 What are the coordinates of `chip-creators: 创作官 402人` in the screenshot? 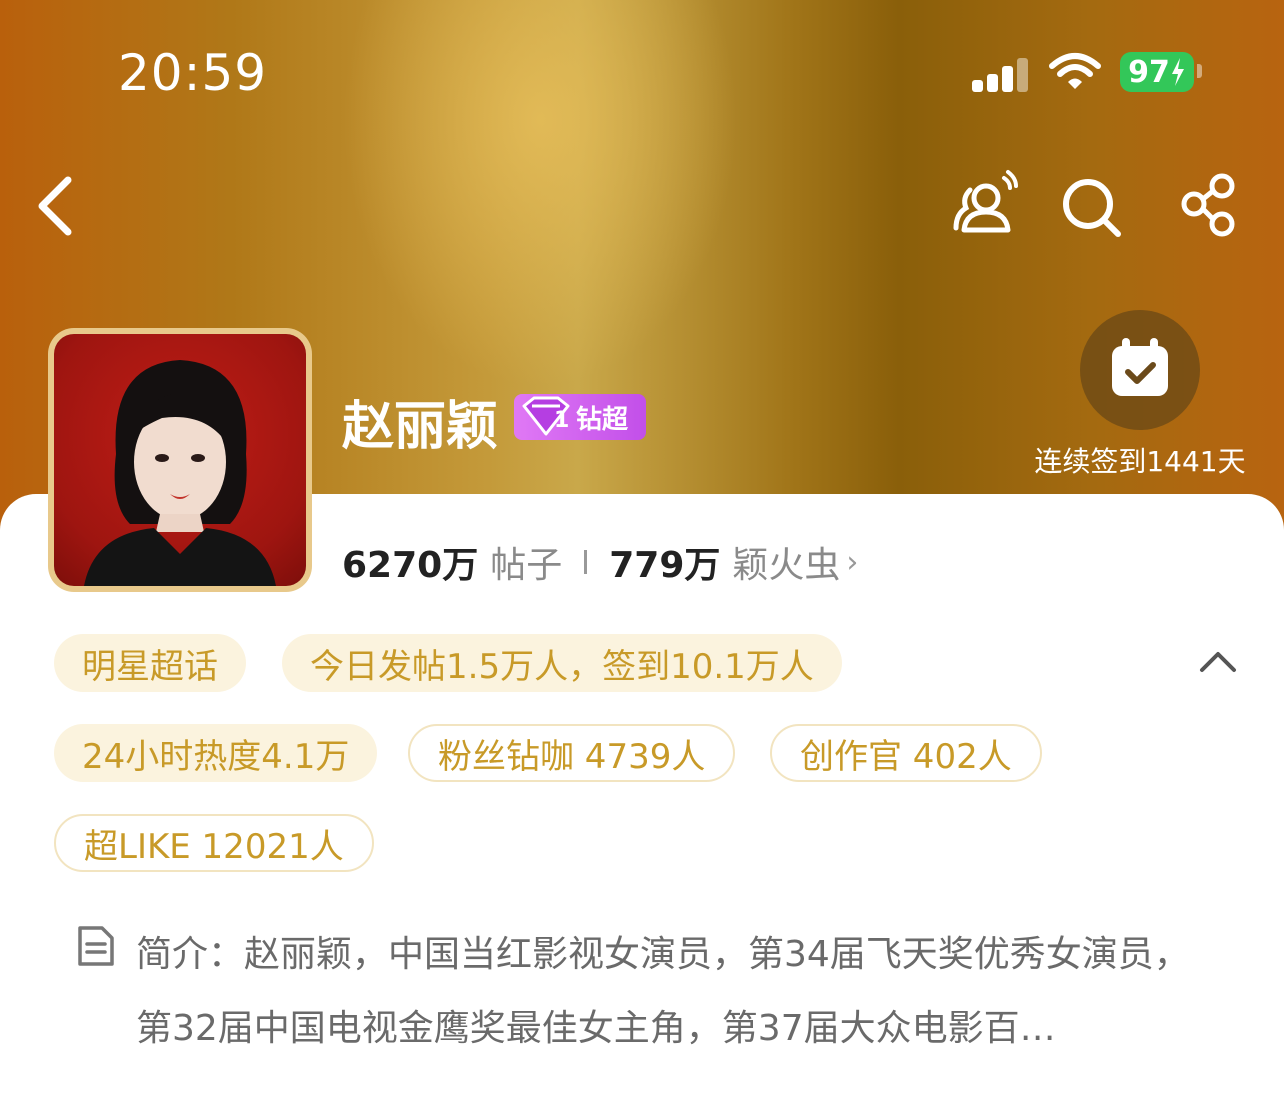 It's located at (906, 753).